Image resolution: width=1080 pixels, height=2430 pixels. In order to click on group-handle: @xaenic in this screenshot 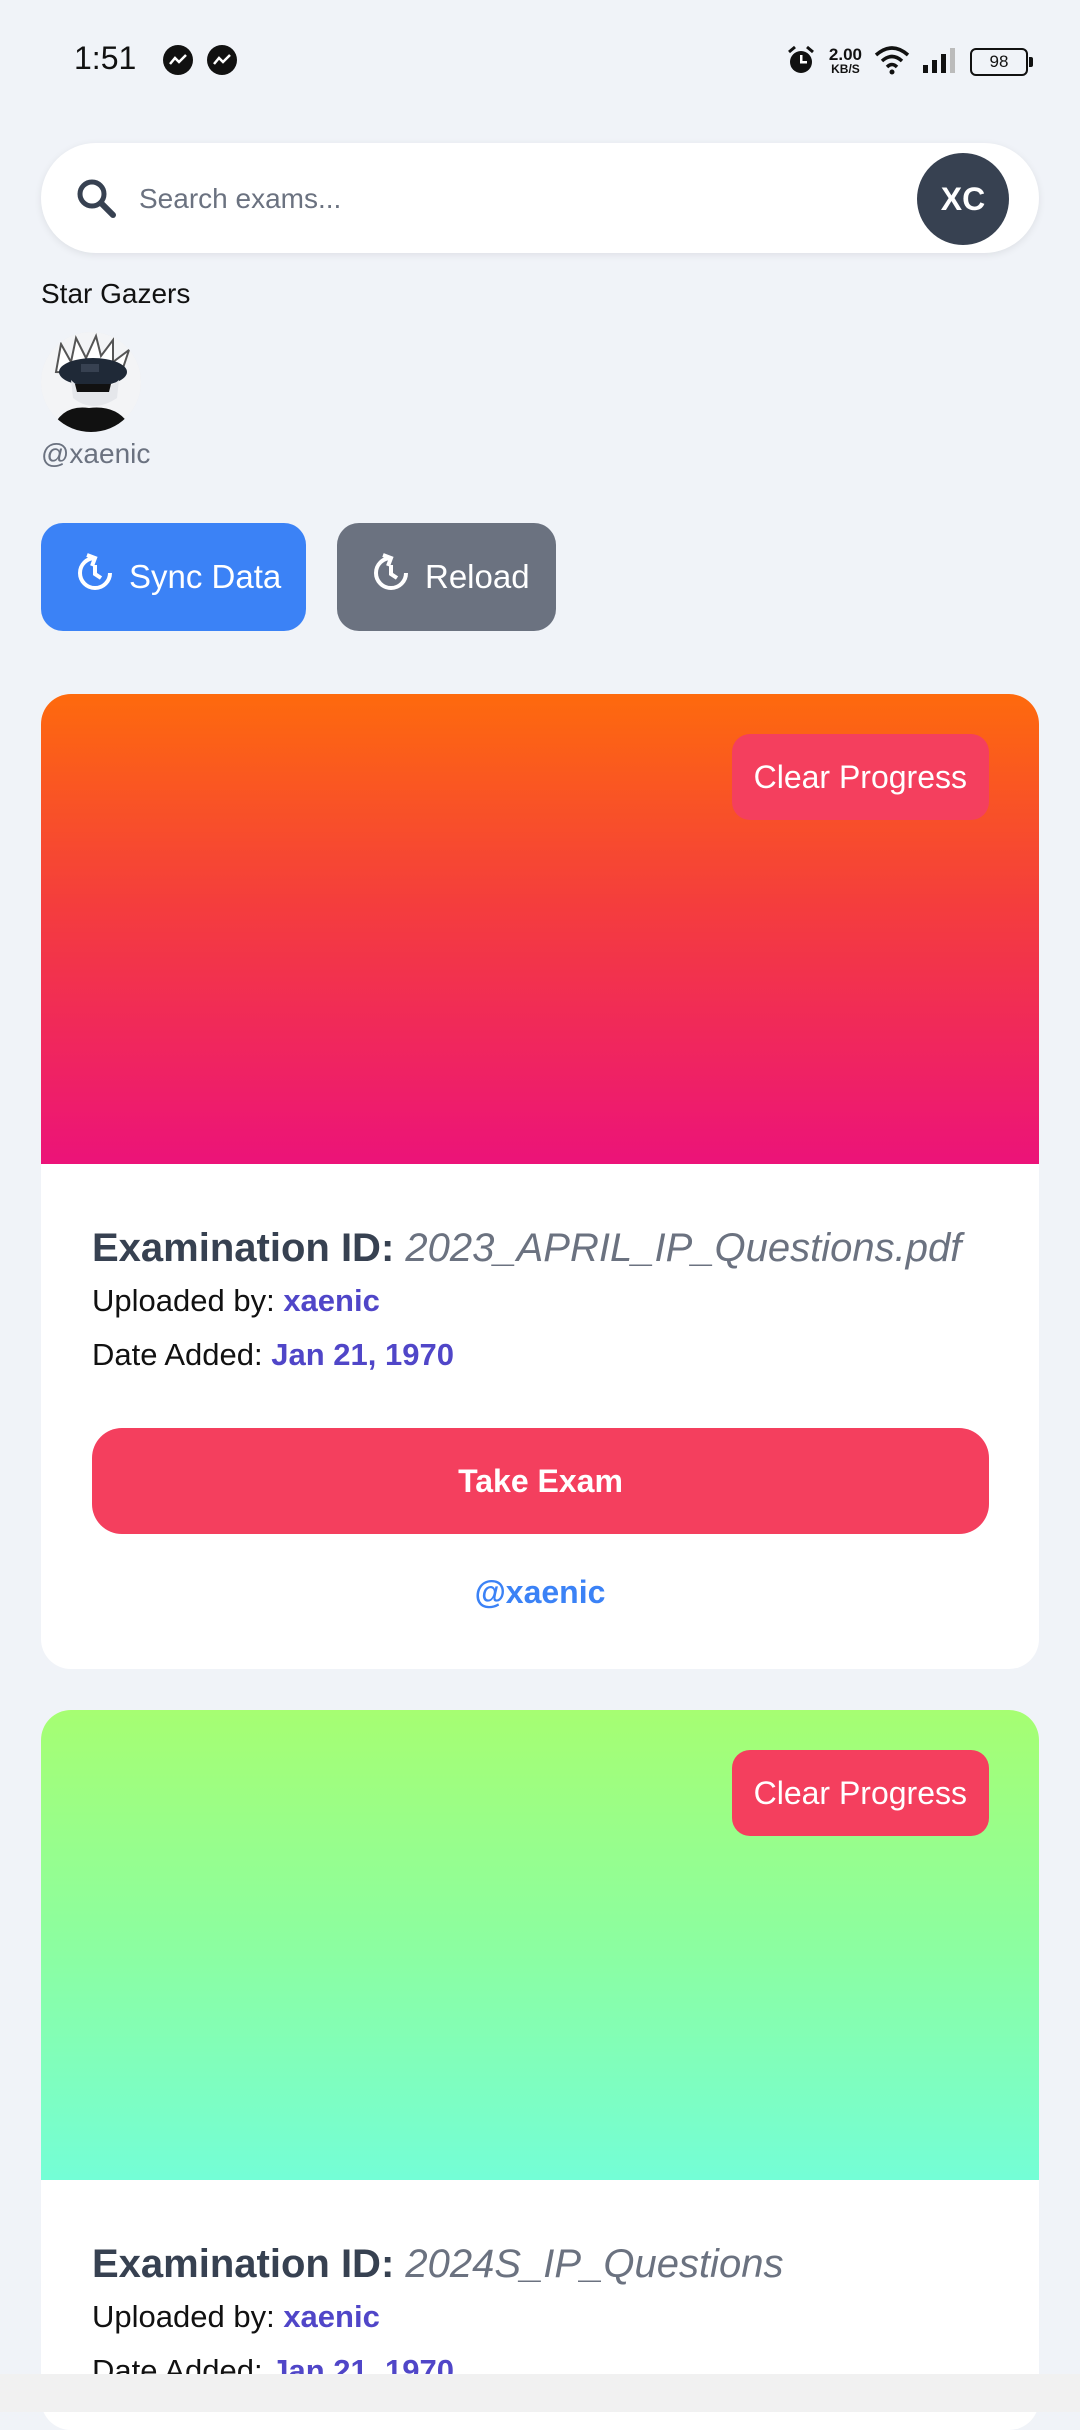, I will do `click(96, 453)`.